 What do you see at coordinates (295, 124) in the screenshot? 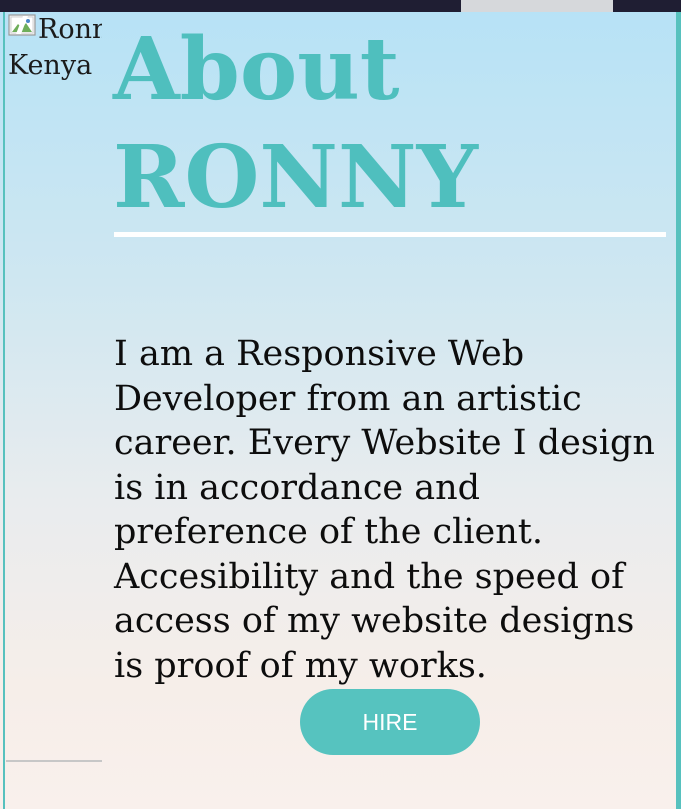
I see `page-title: About RONNY` at bounding box center [295, 124].